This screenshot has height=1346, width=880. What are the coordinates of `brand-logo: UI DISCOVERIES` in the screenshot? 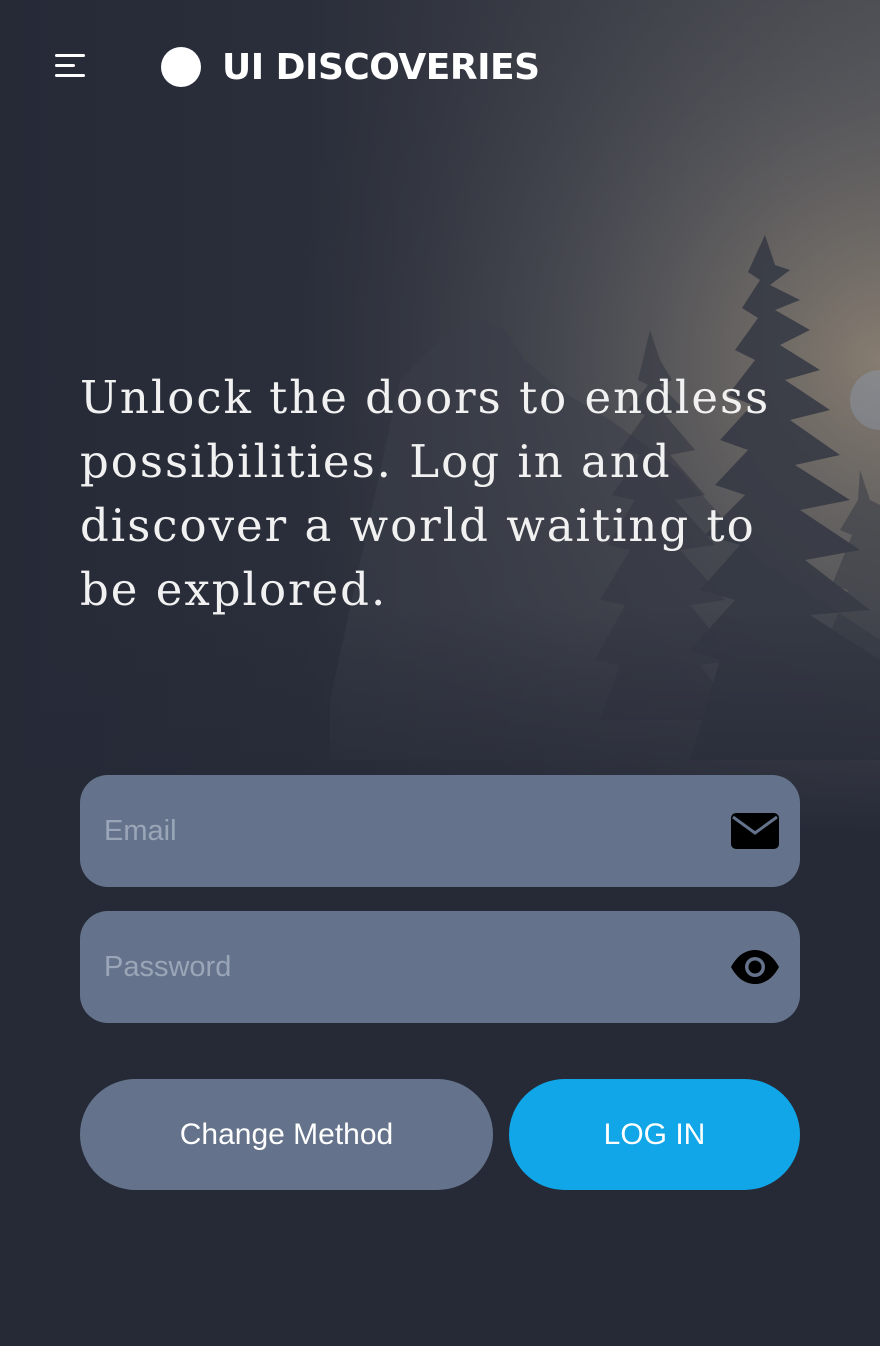 It's located at (350, 67).